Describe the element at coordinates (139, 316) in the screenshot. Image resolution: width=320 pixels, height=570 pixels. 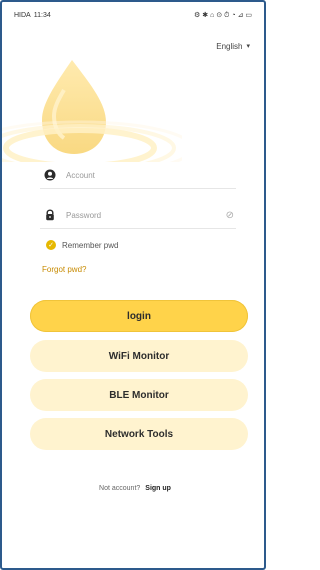
I see `login-button: login` at that location.